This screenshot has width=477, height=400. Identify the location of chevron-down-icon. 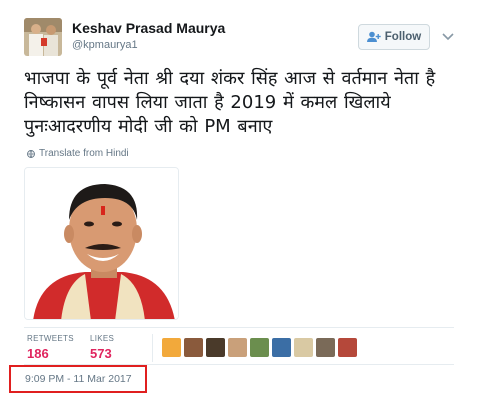
(448, 39).